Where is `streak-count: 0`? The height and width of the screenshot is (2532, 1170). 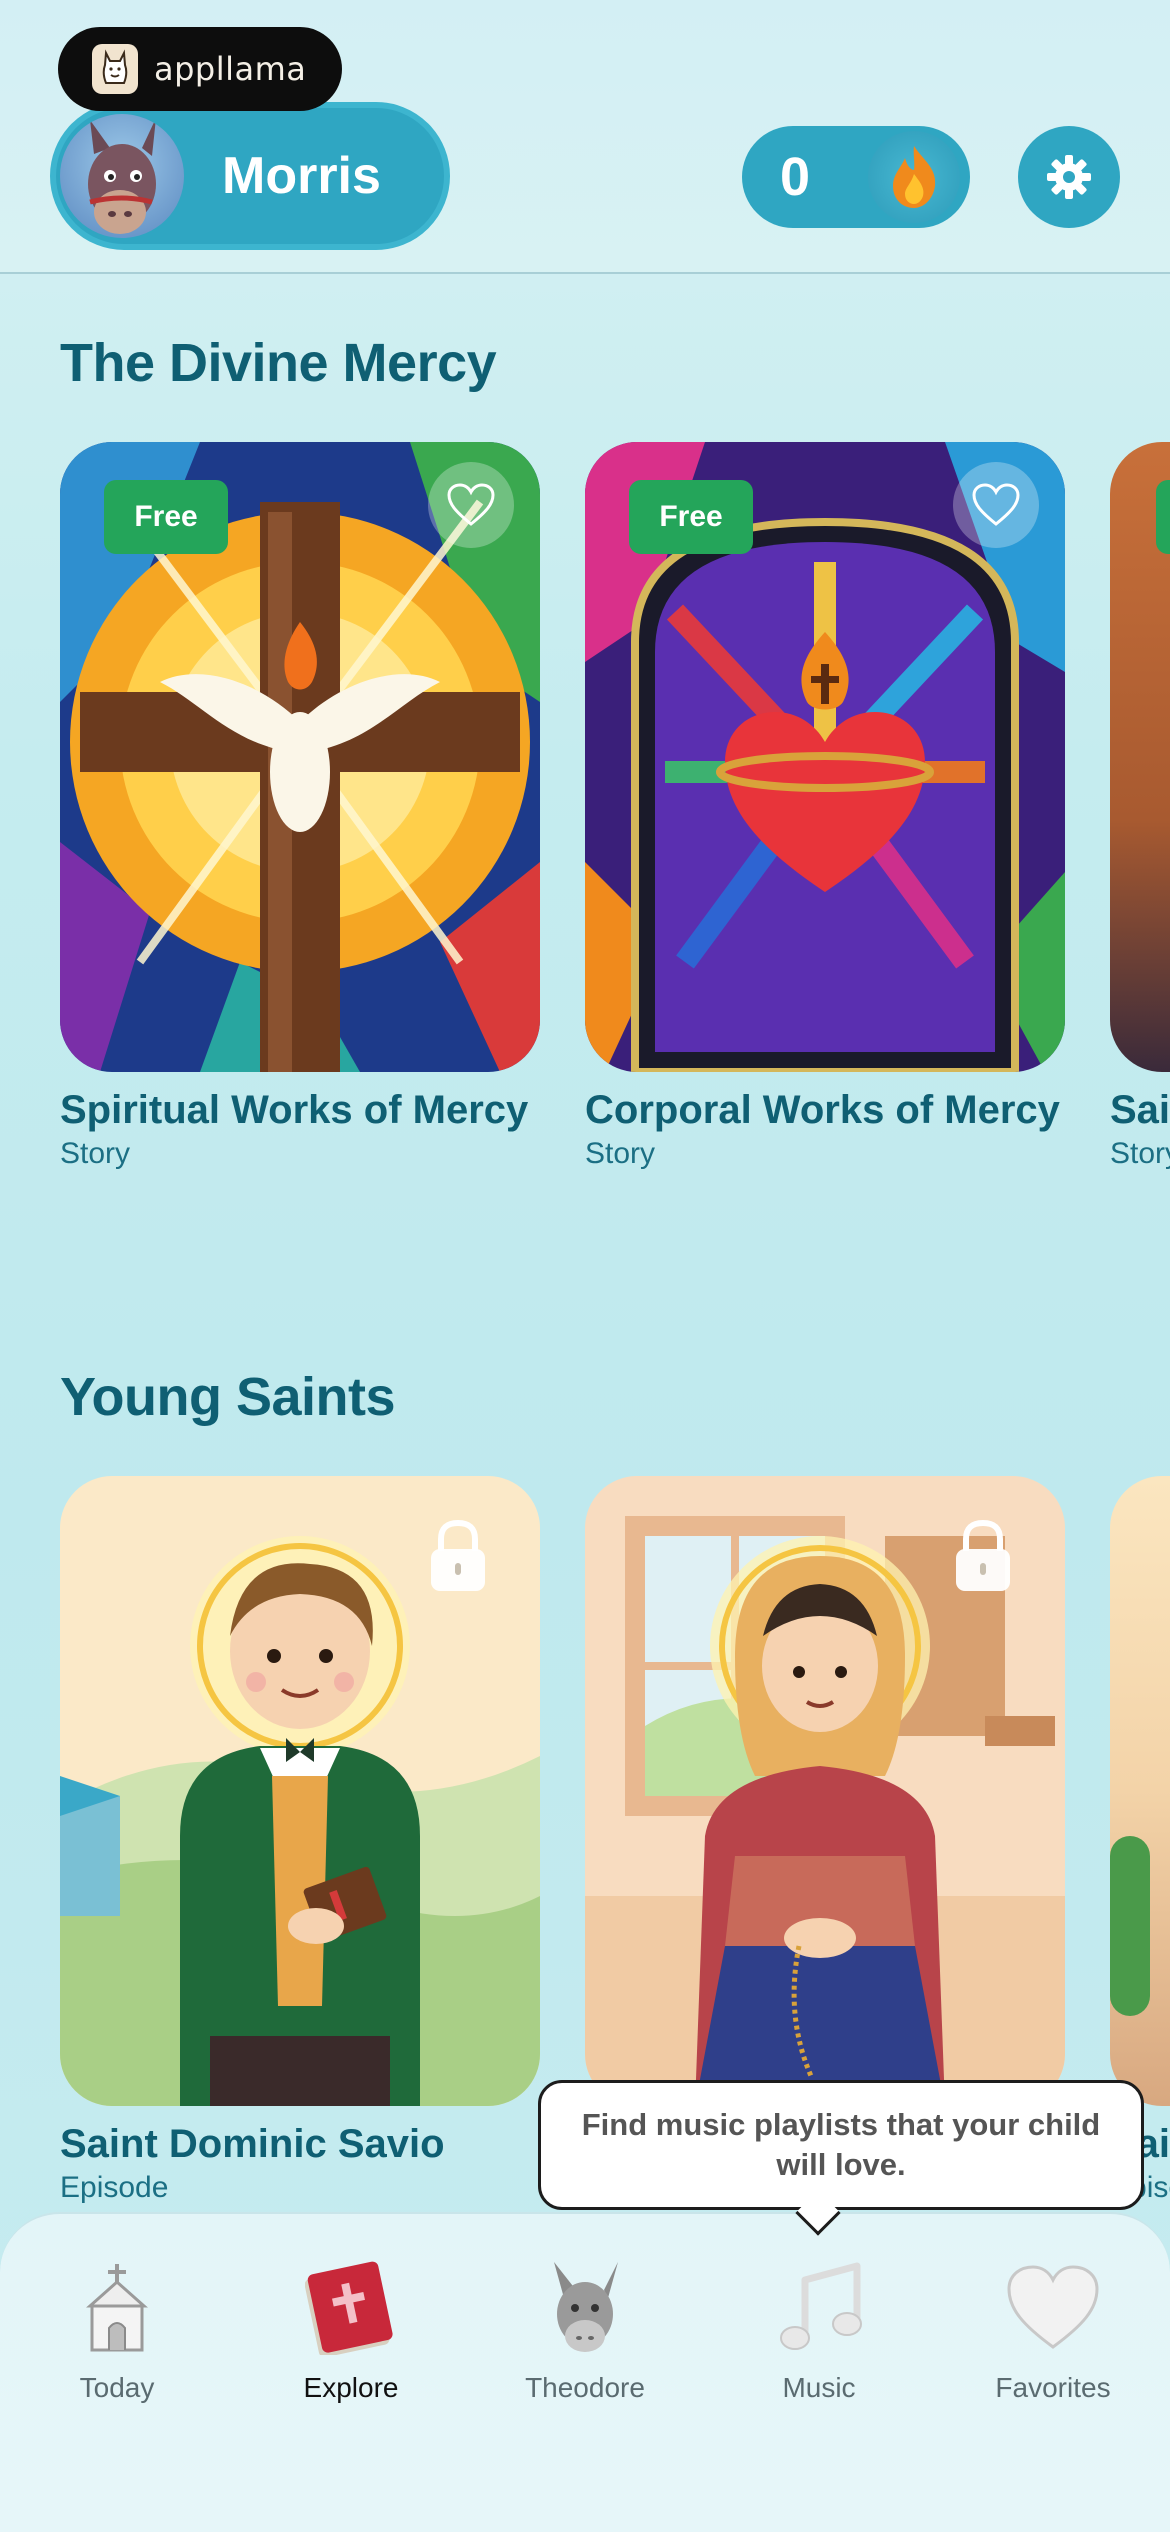
streak-count: 0 is located at coordinates (795, 177).